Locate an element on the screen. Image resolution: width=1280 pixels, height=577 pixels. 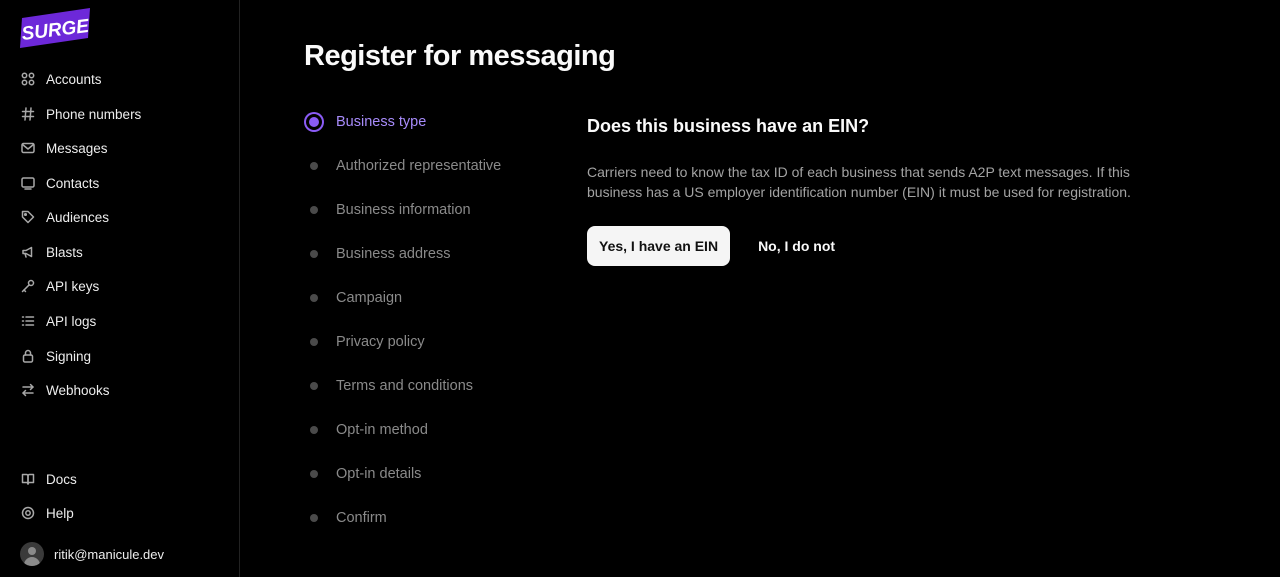
sidebar-item-label: Phone numbers is located at coordinates (94, 114).